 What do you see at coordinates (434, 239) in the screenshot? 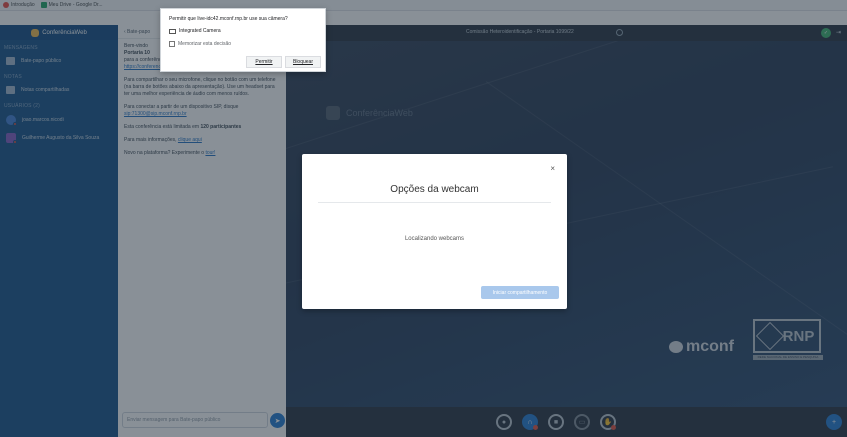
I see `webcam-status-text: Localizando webcams` at bounding box center [434, 239].